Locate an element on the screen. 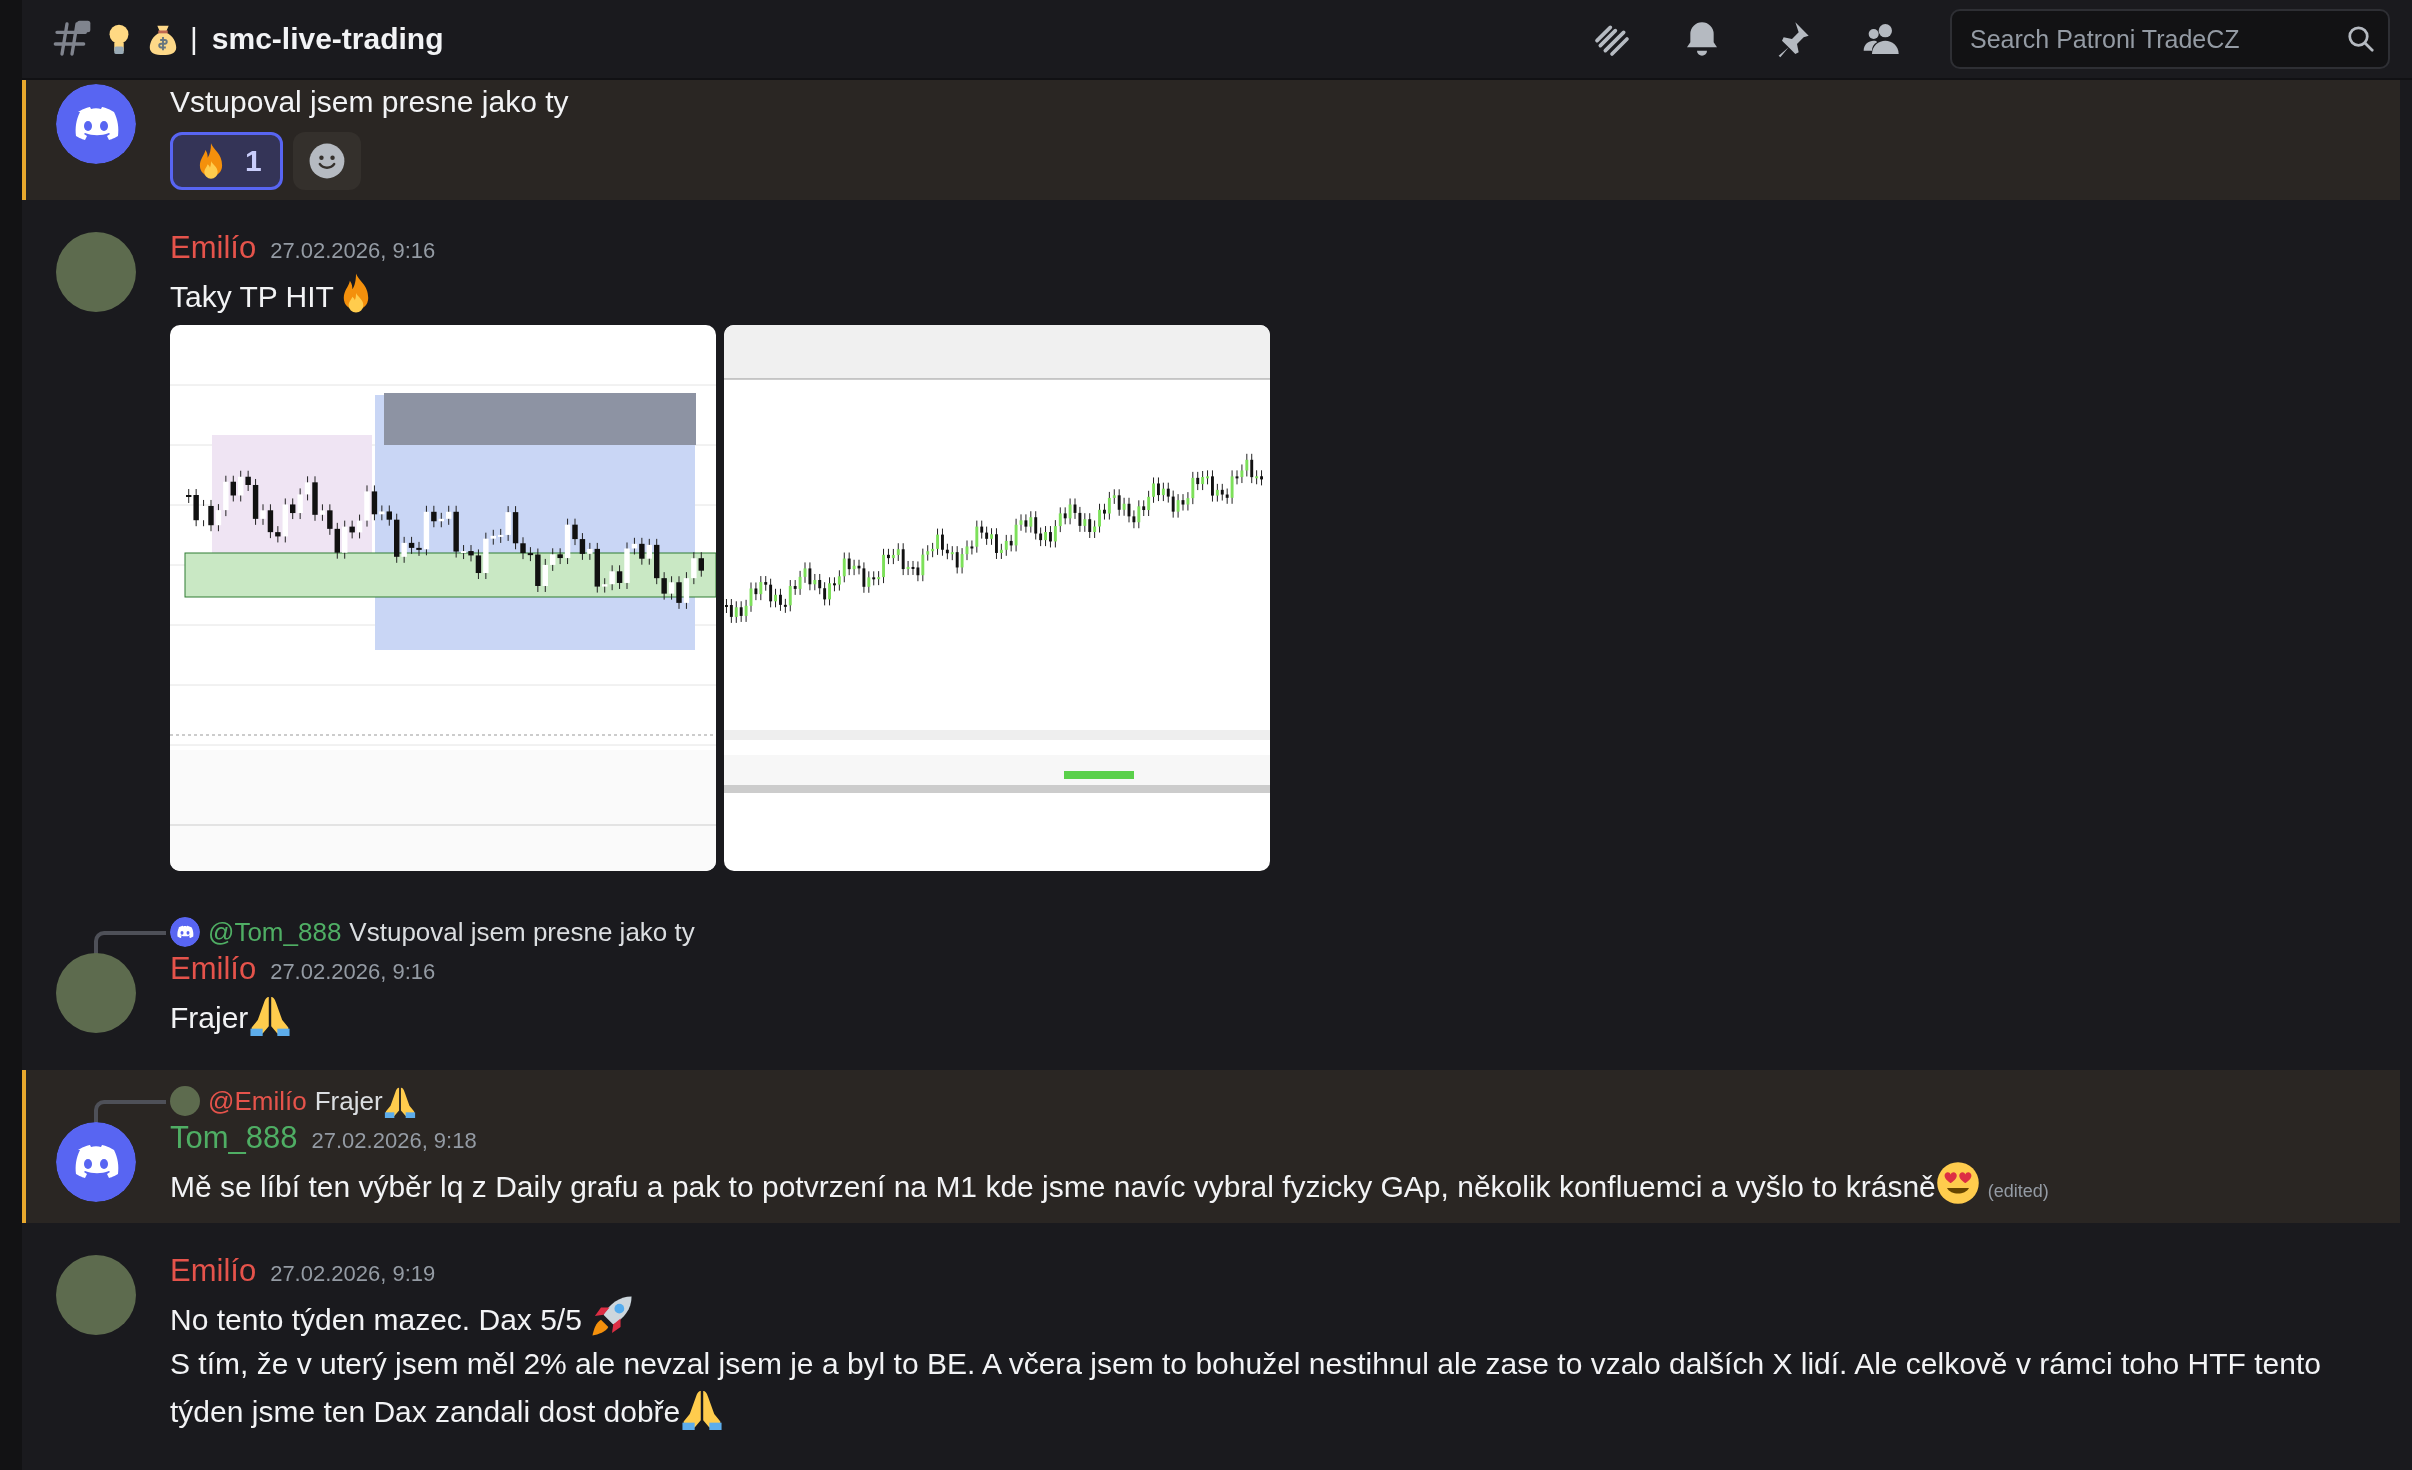 This screenshot has height=1470, width=2412. heart-eyes-icon is located at coordinates (1957, 1183).